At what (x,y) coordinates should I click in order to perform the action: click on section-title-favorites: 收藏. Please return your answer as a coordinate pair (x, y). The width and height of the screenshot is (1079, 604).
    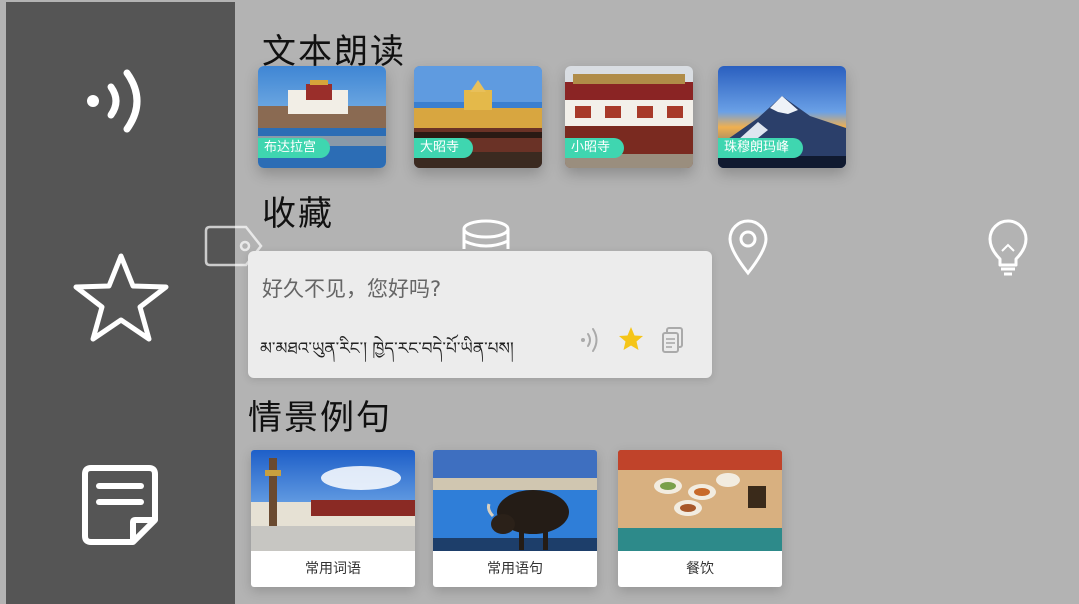
    Looking at the image, I should click on (298, 214).